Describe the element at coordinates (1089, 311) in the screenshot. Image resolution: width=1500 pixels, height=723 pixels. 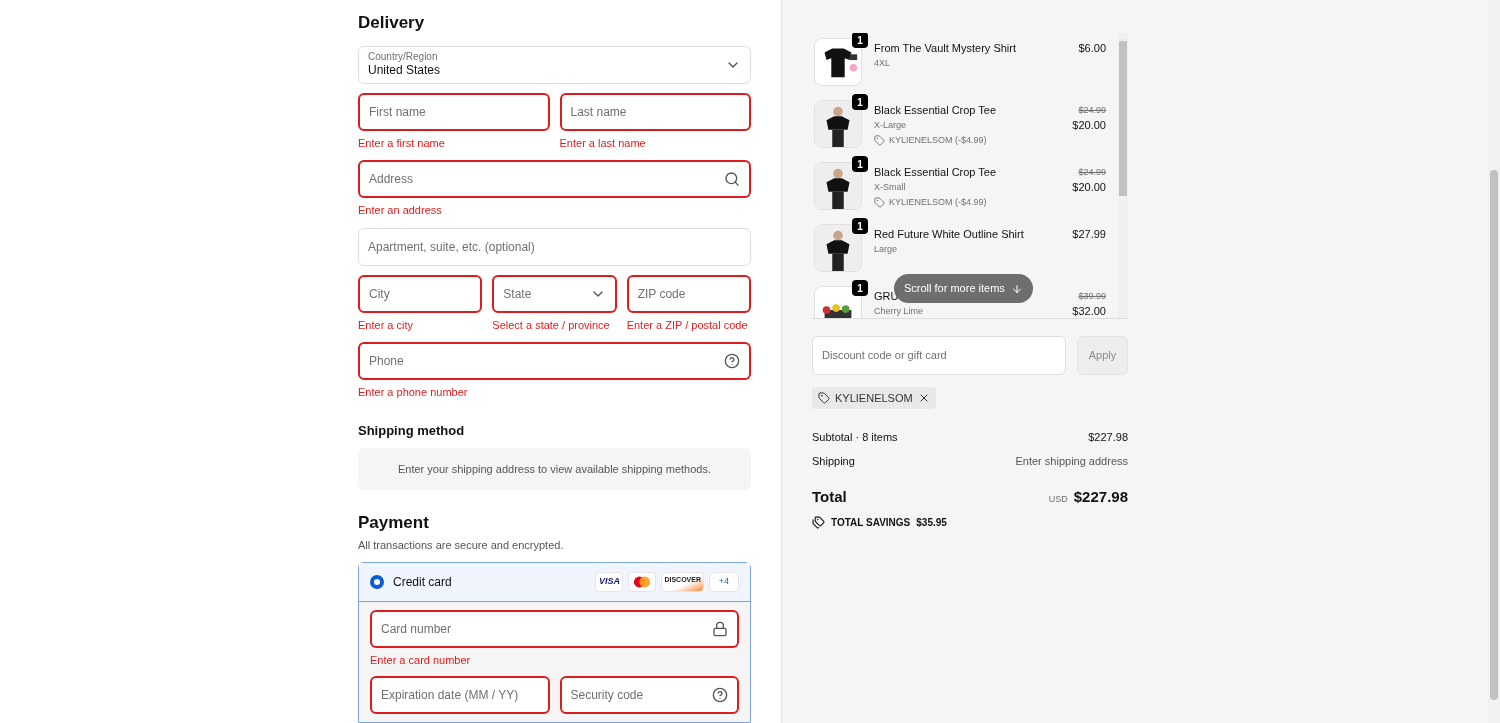
I see `item-price: $32.00` at that location.